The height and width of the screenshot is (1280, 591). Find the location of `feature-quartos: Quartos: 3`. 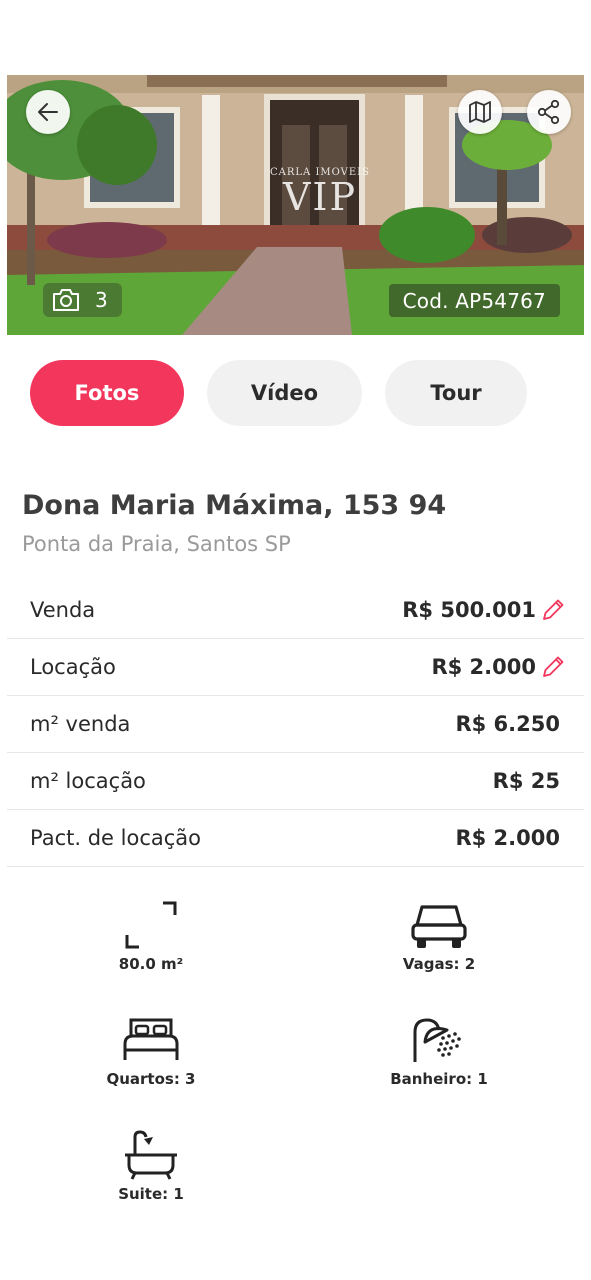

feature-quartos: Quartos: 3 is located at coordinates (151, 1050).